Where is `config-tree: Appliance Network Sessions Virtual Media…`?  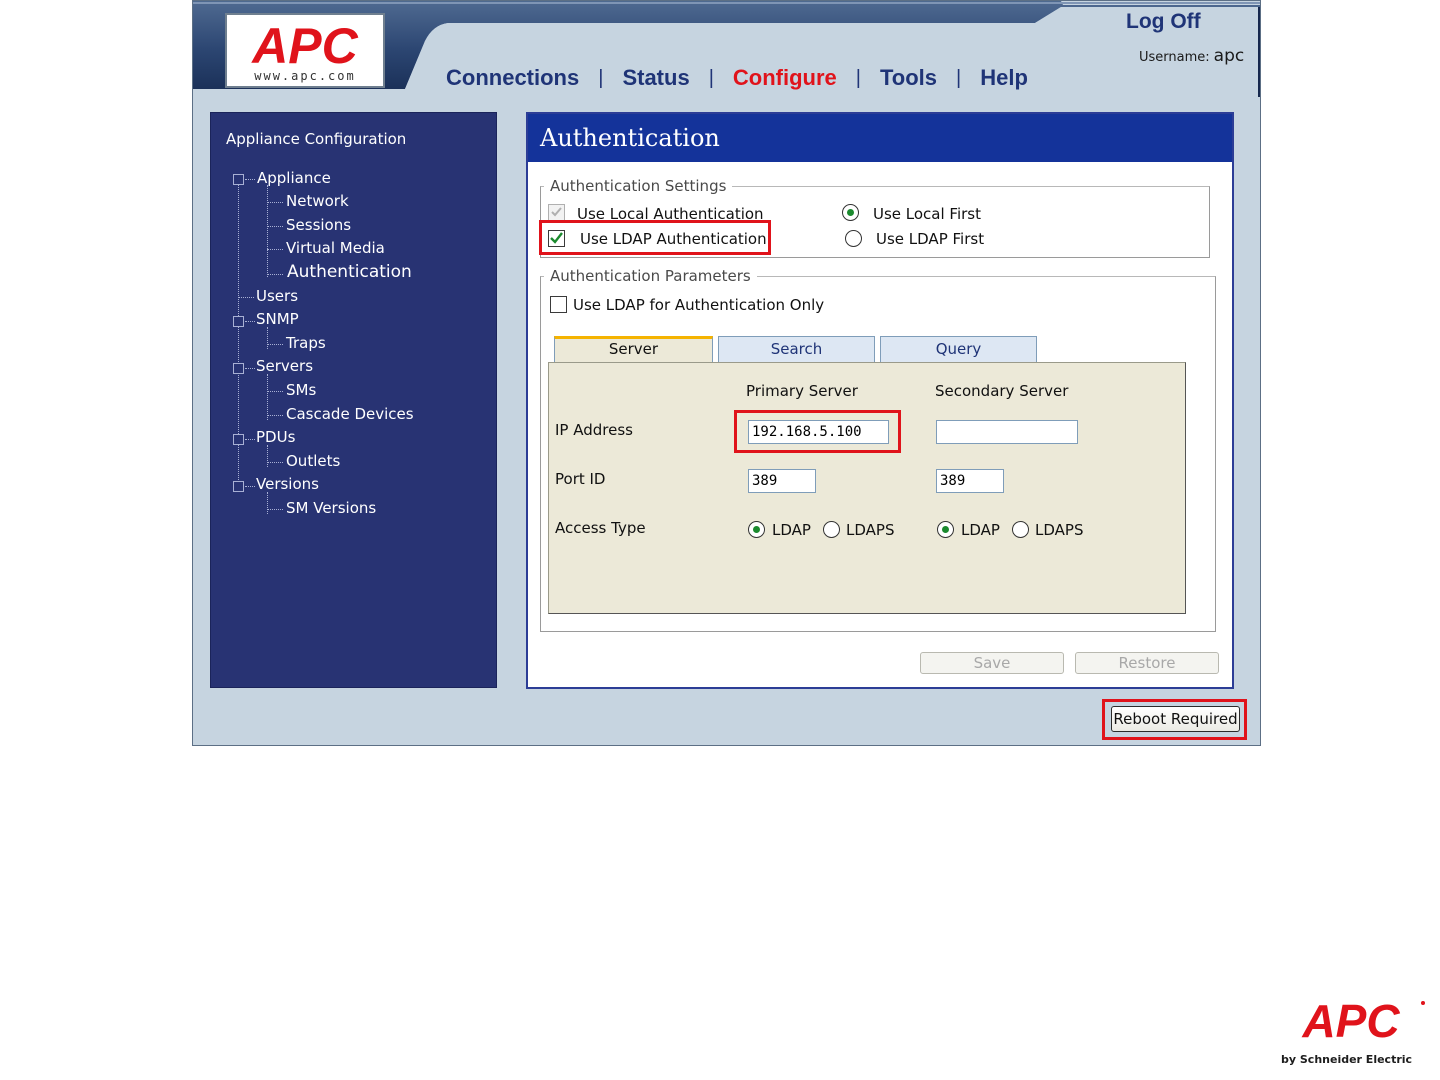
config-tree: Appliance Network Sessions Virtual Media… is located at coordinates (353, 400).